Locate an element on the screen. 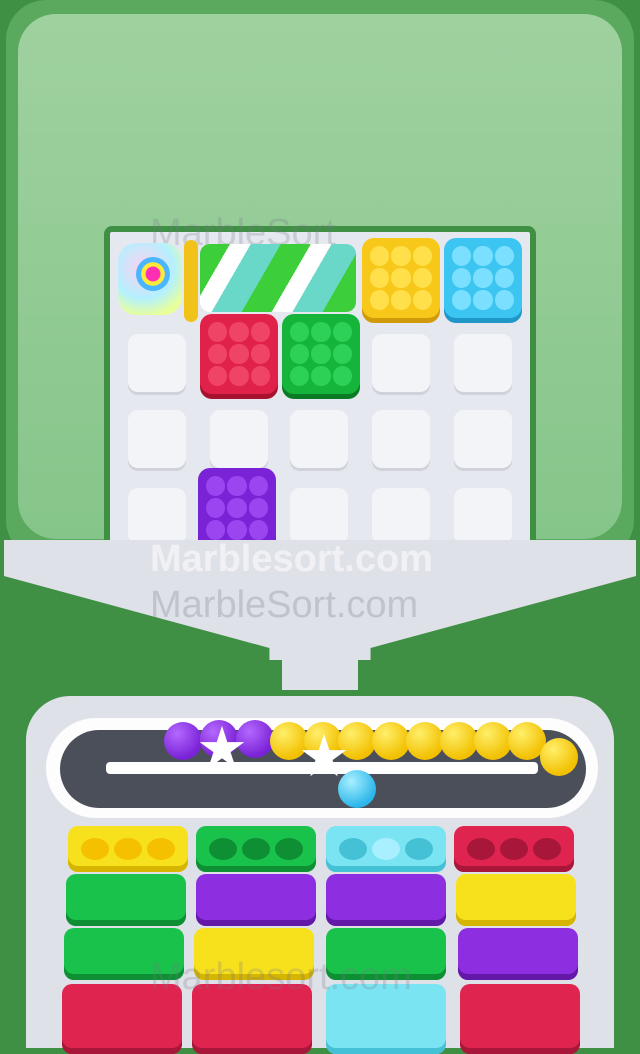 Image resolution: width=640 pixels, height=1054 pixels. column-1-top-yellow is located at coordinates (128, 849).